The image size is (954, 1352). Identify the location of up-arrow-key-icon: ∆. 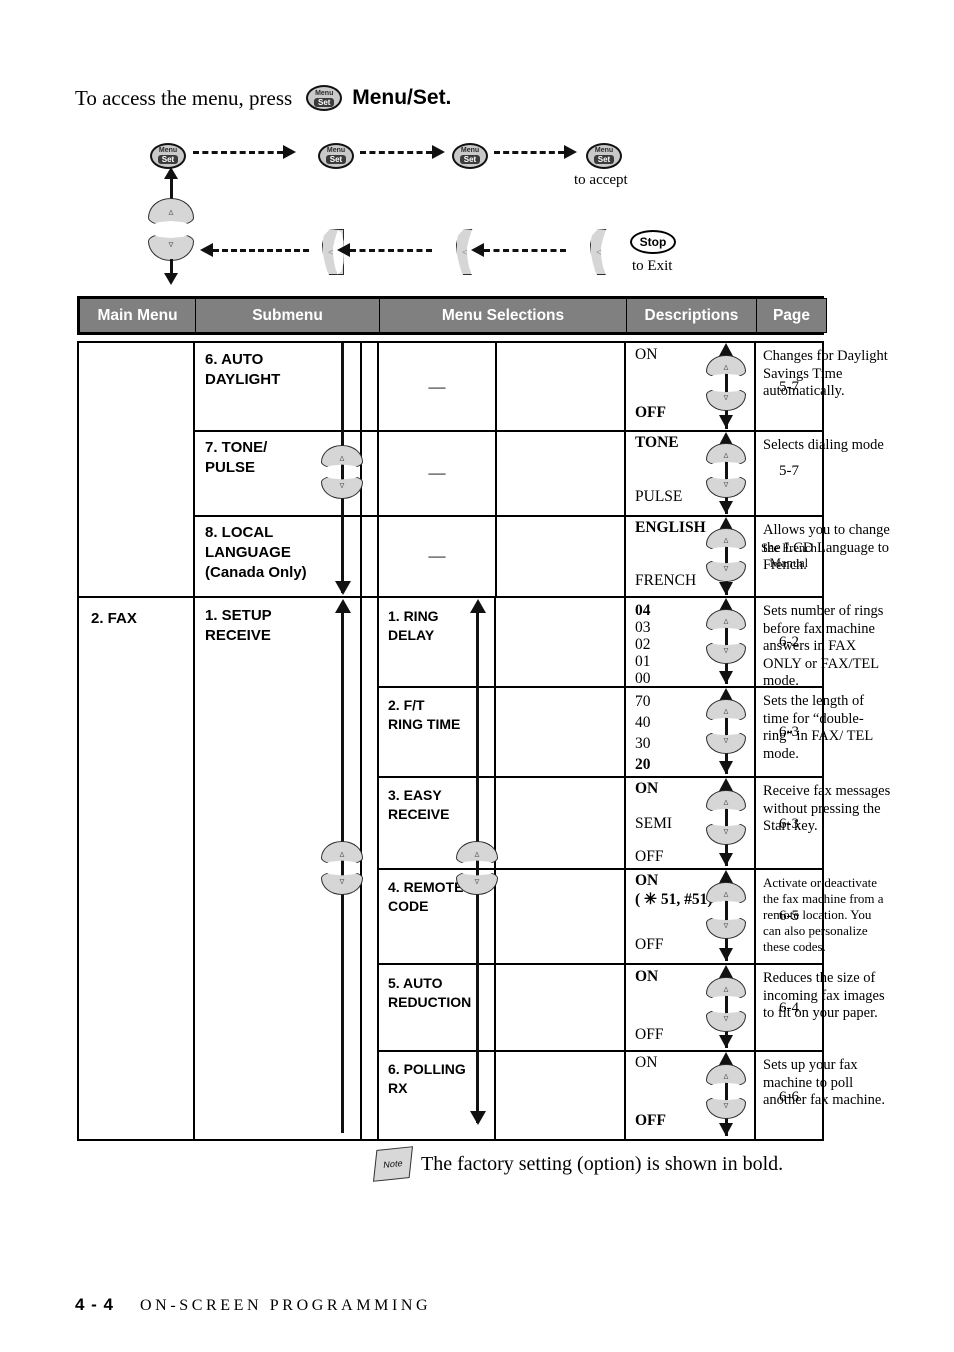
(171, 212).